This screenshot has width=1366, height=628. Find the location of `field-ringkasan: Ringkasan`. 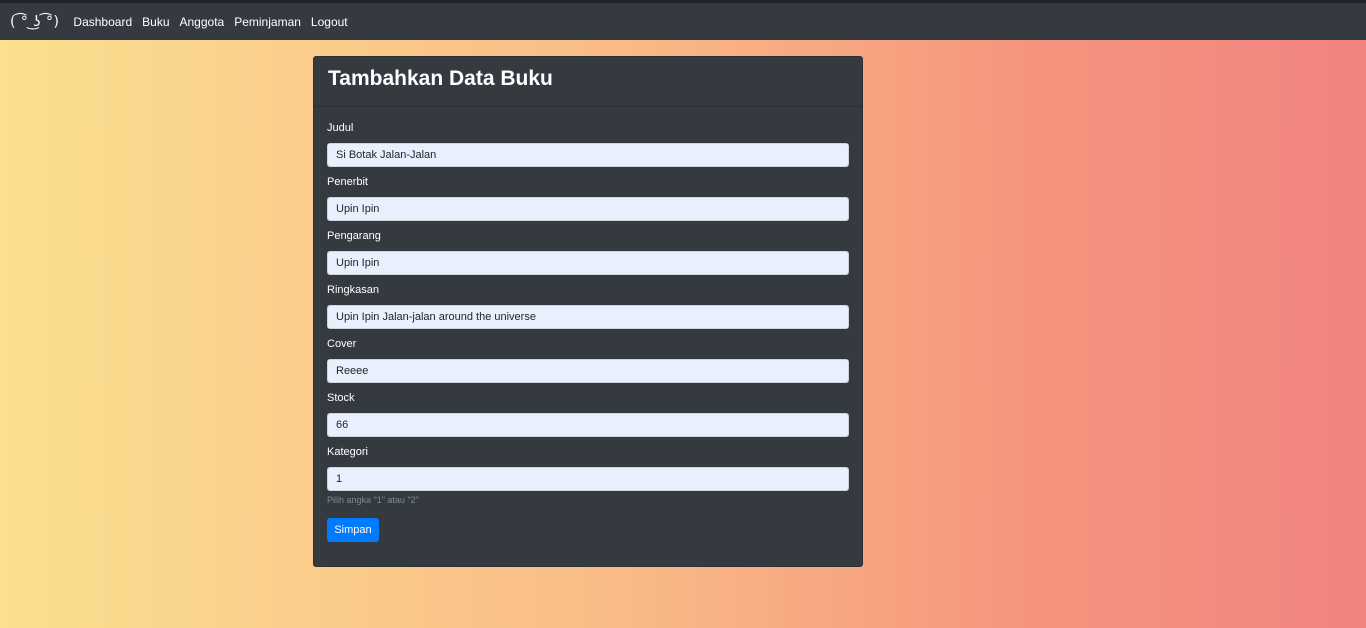

field-ringkasan: Ringkasan is located at coordinates (588, 306).